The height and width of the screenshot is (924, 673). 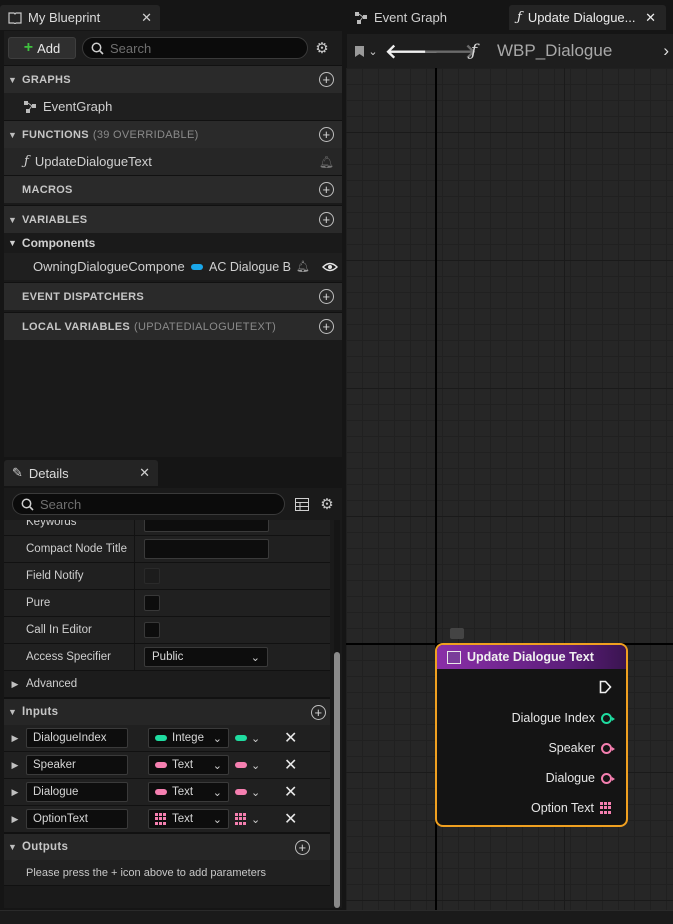 I want to click on function-item-updatedialoguetext: ƒ UpdateDialogueText 🔔︎, so click(x=173, y=161).